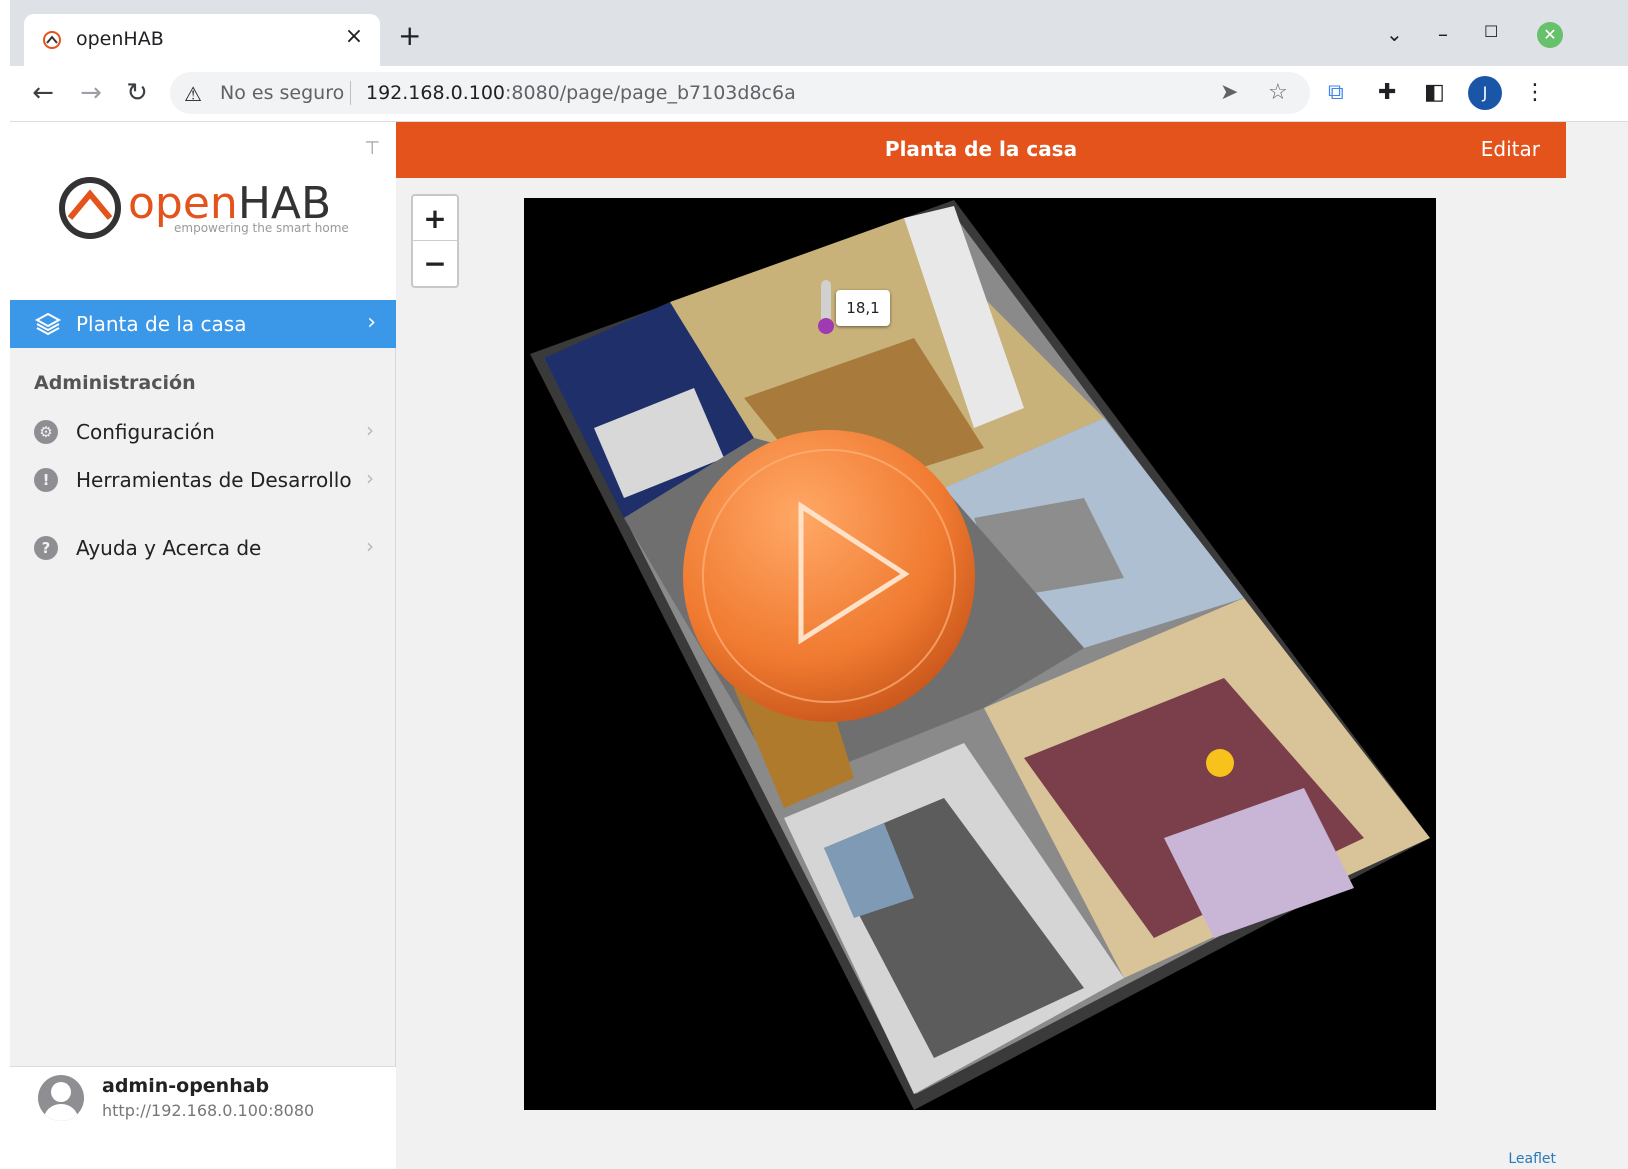 The height and width of the screenshot is (1169, 1628). Describe the element at coordinates (1532, 1159) in the screenshot. I see `leaflet-attribution-link: Leaflet` at that location.